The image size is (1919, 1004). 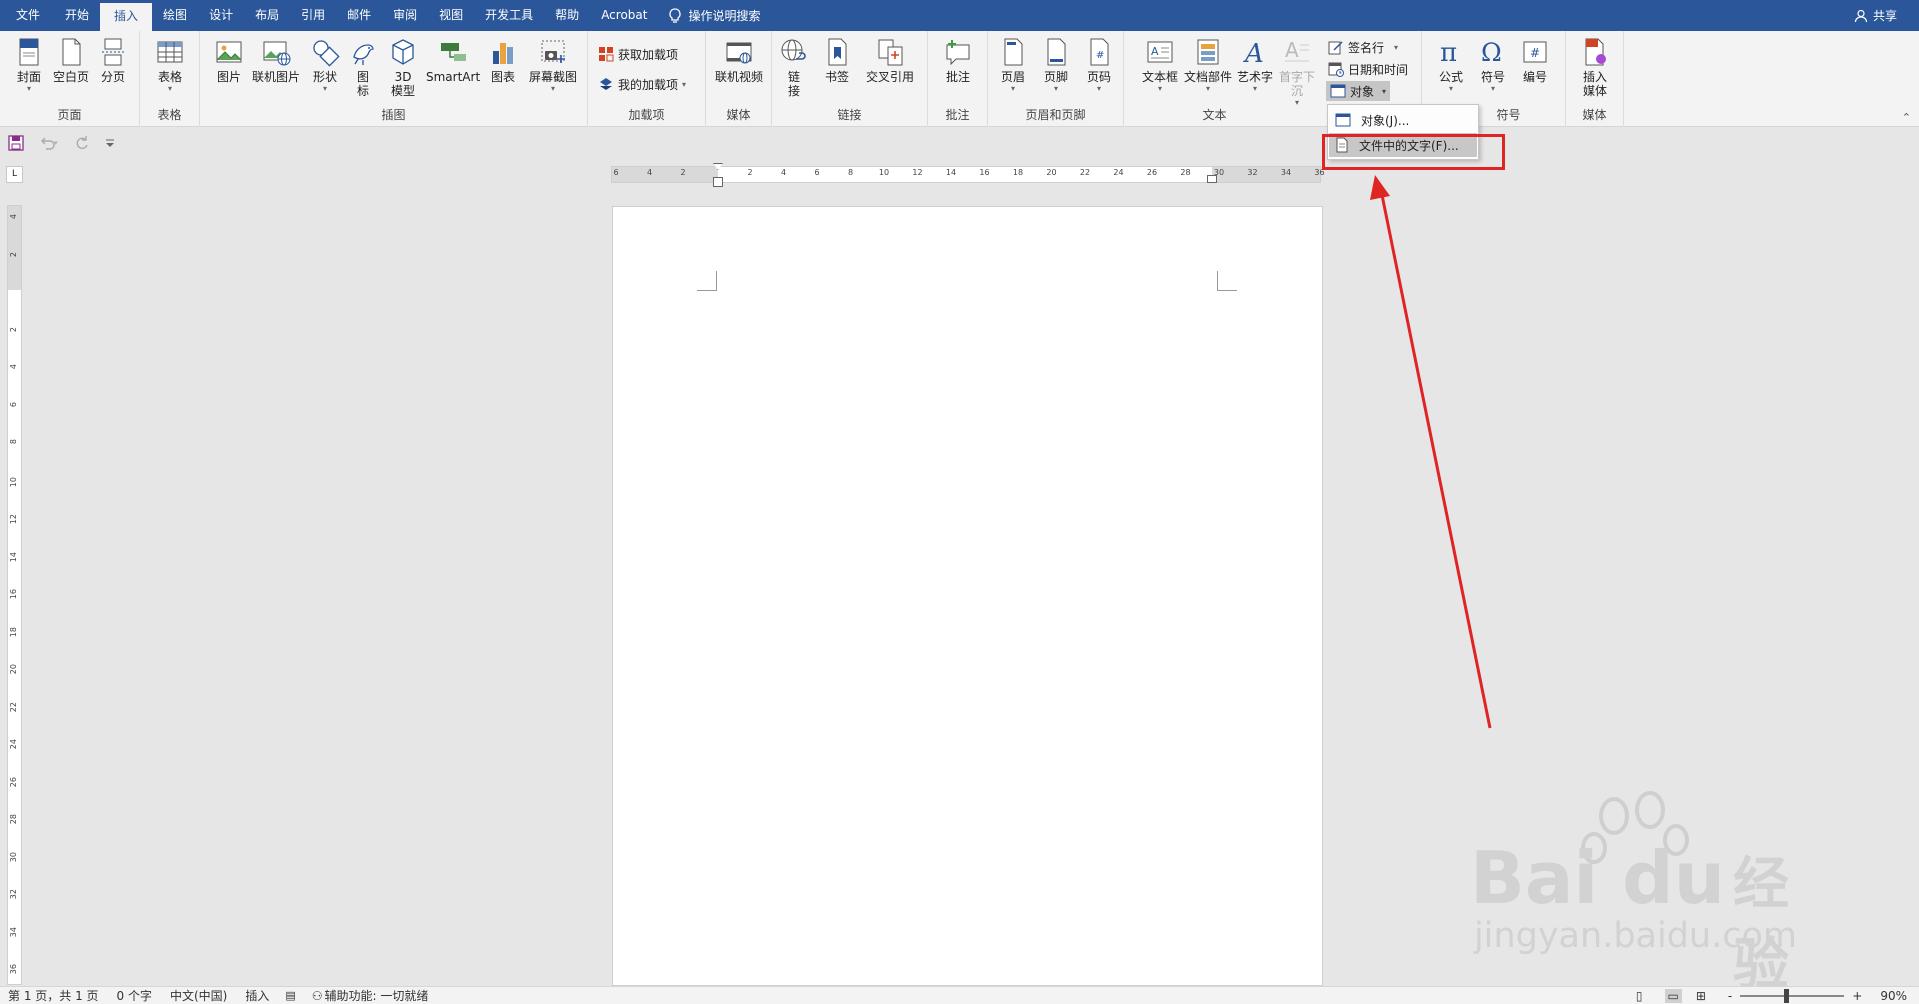 I want to click on status-word-count: 0 个字, so click(x=134, y=995).